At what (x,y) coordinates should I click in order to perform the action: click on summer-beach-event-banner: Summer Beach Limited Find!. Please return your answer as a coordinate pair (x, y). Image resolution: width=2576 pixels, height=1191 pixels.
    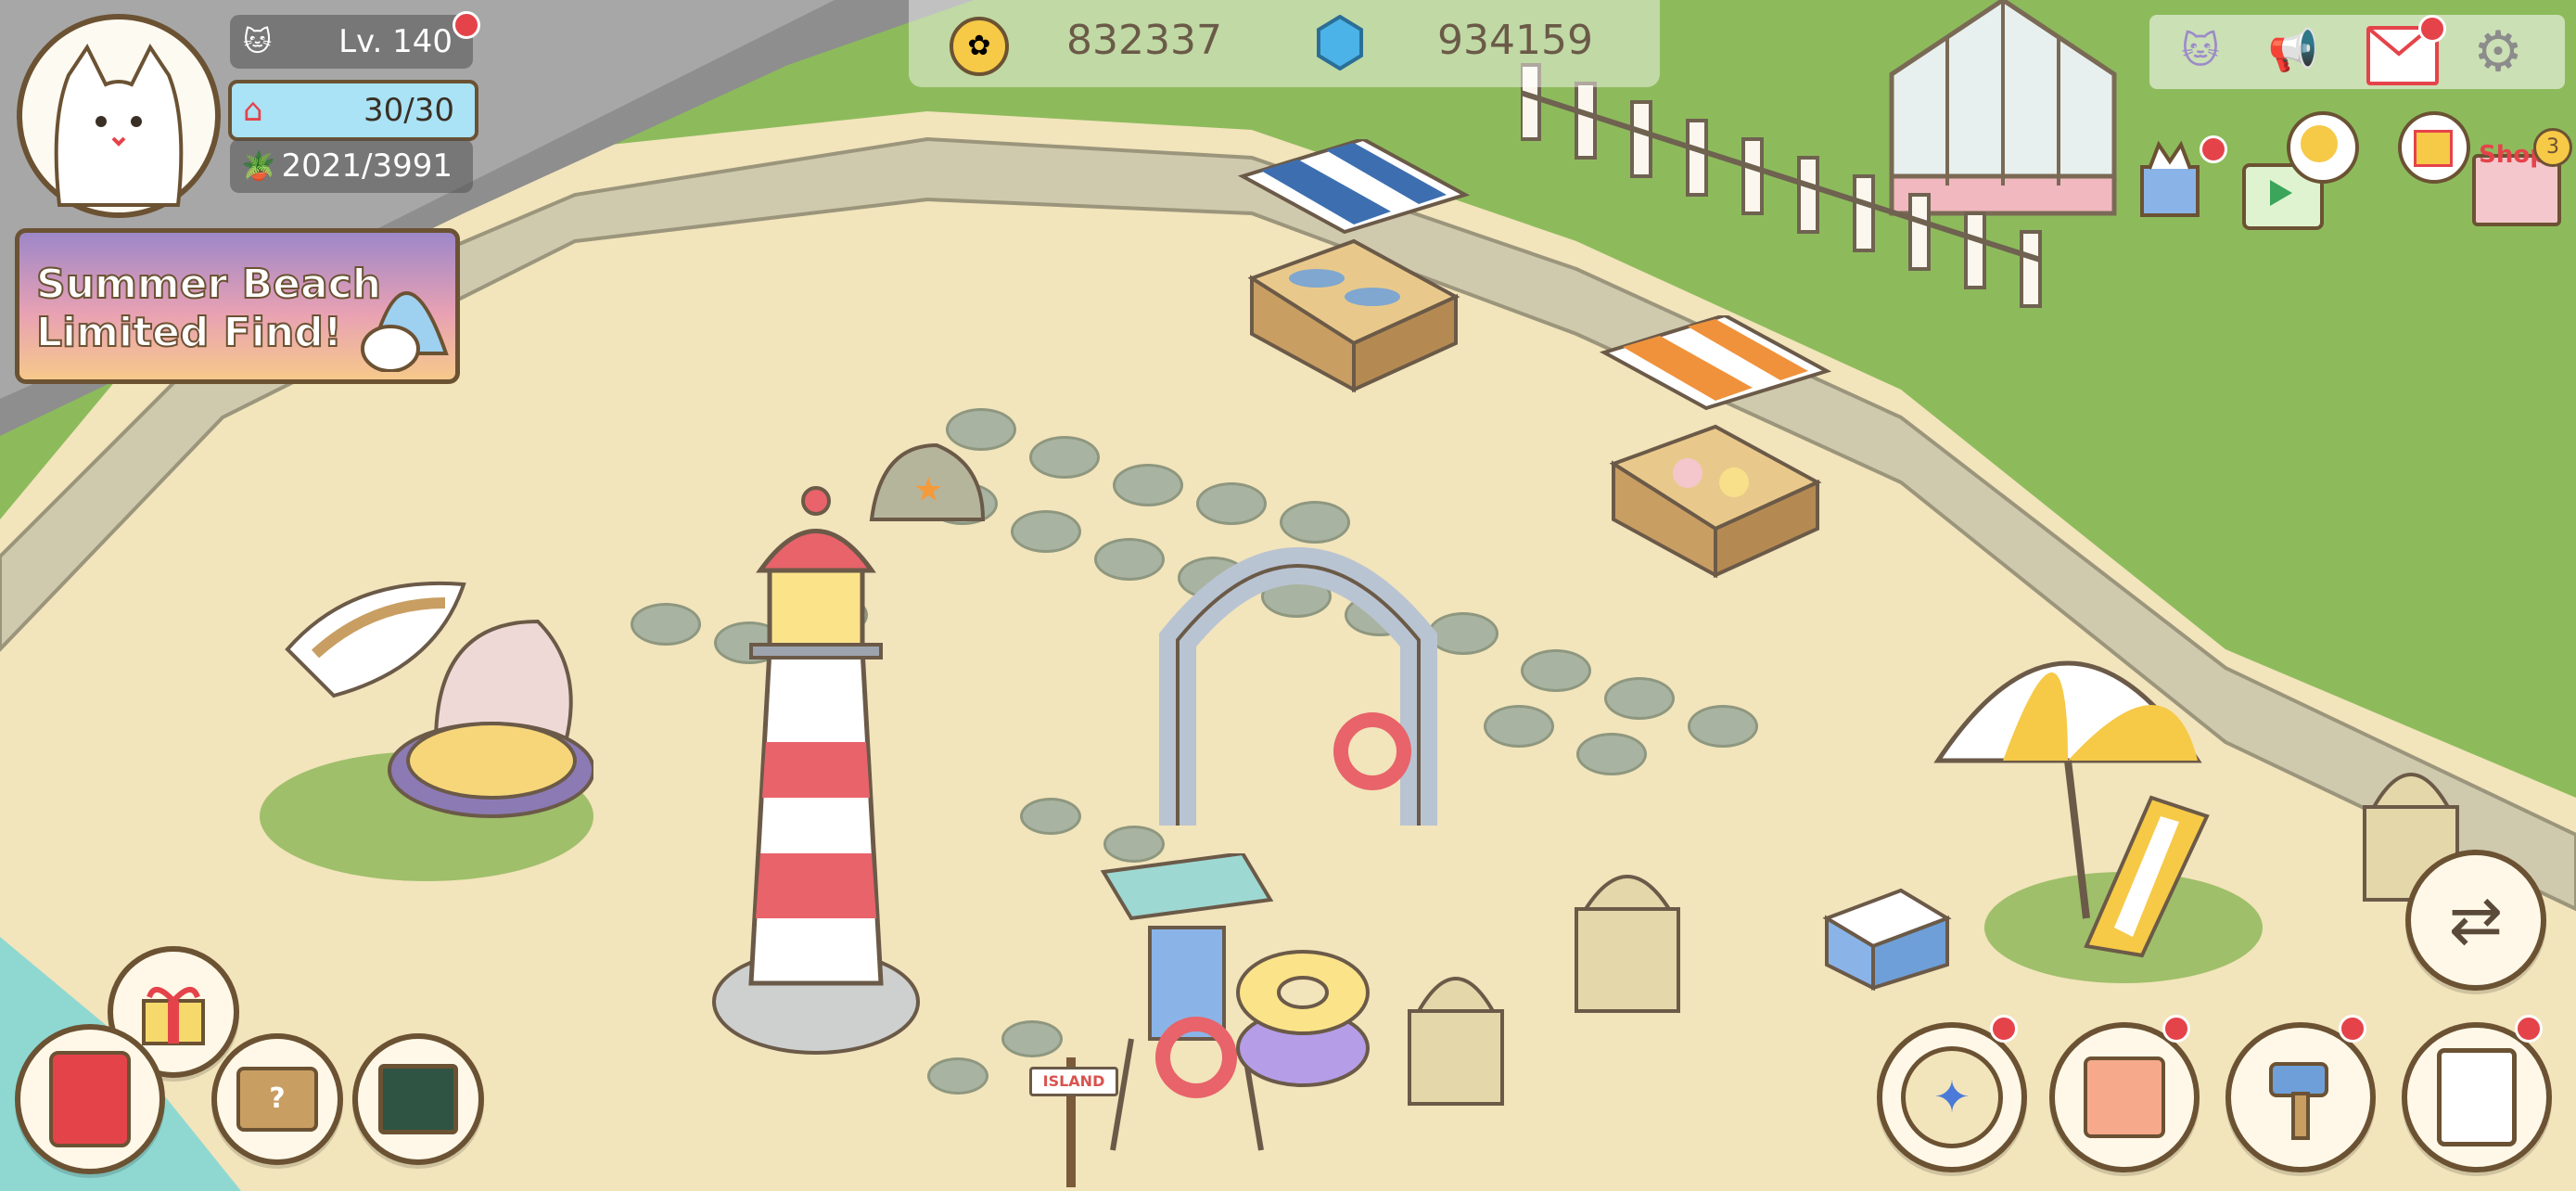
    Looking at the image, I should click on (238, 306).